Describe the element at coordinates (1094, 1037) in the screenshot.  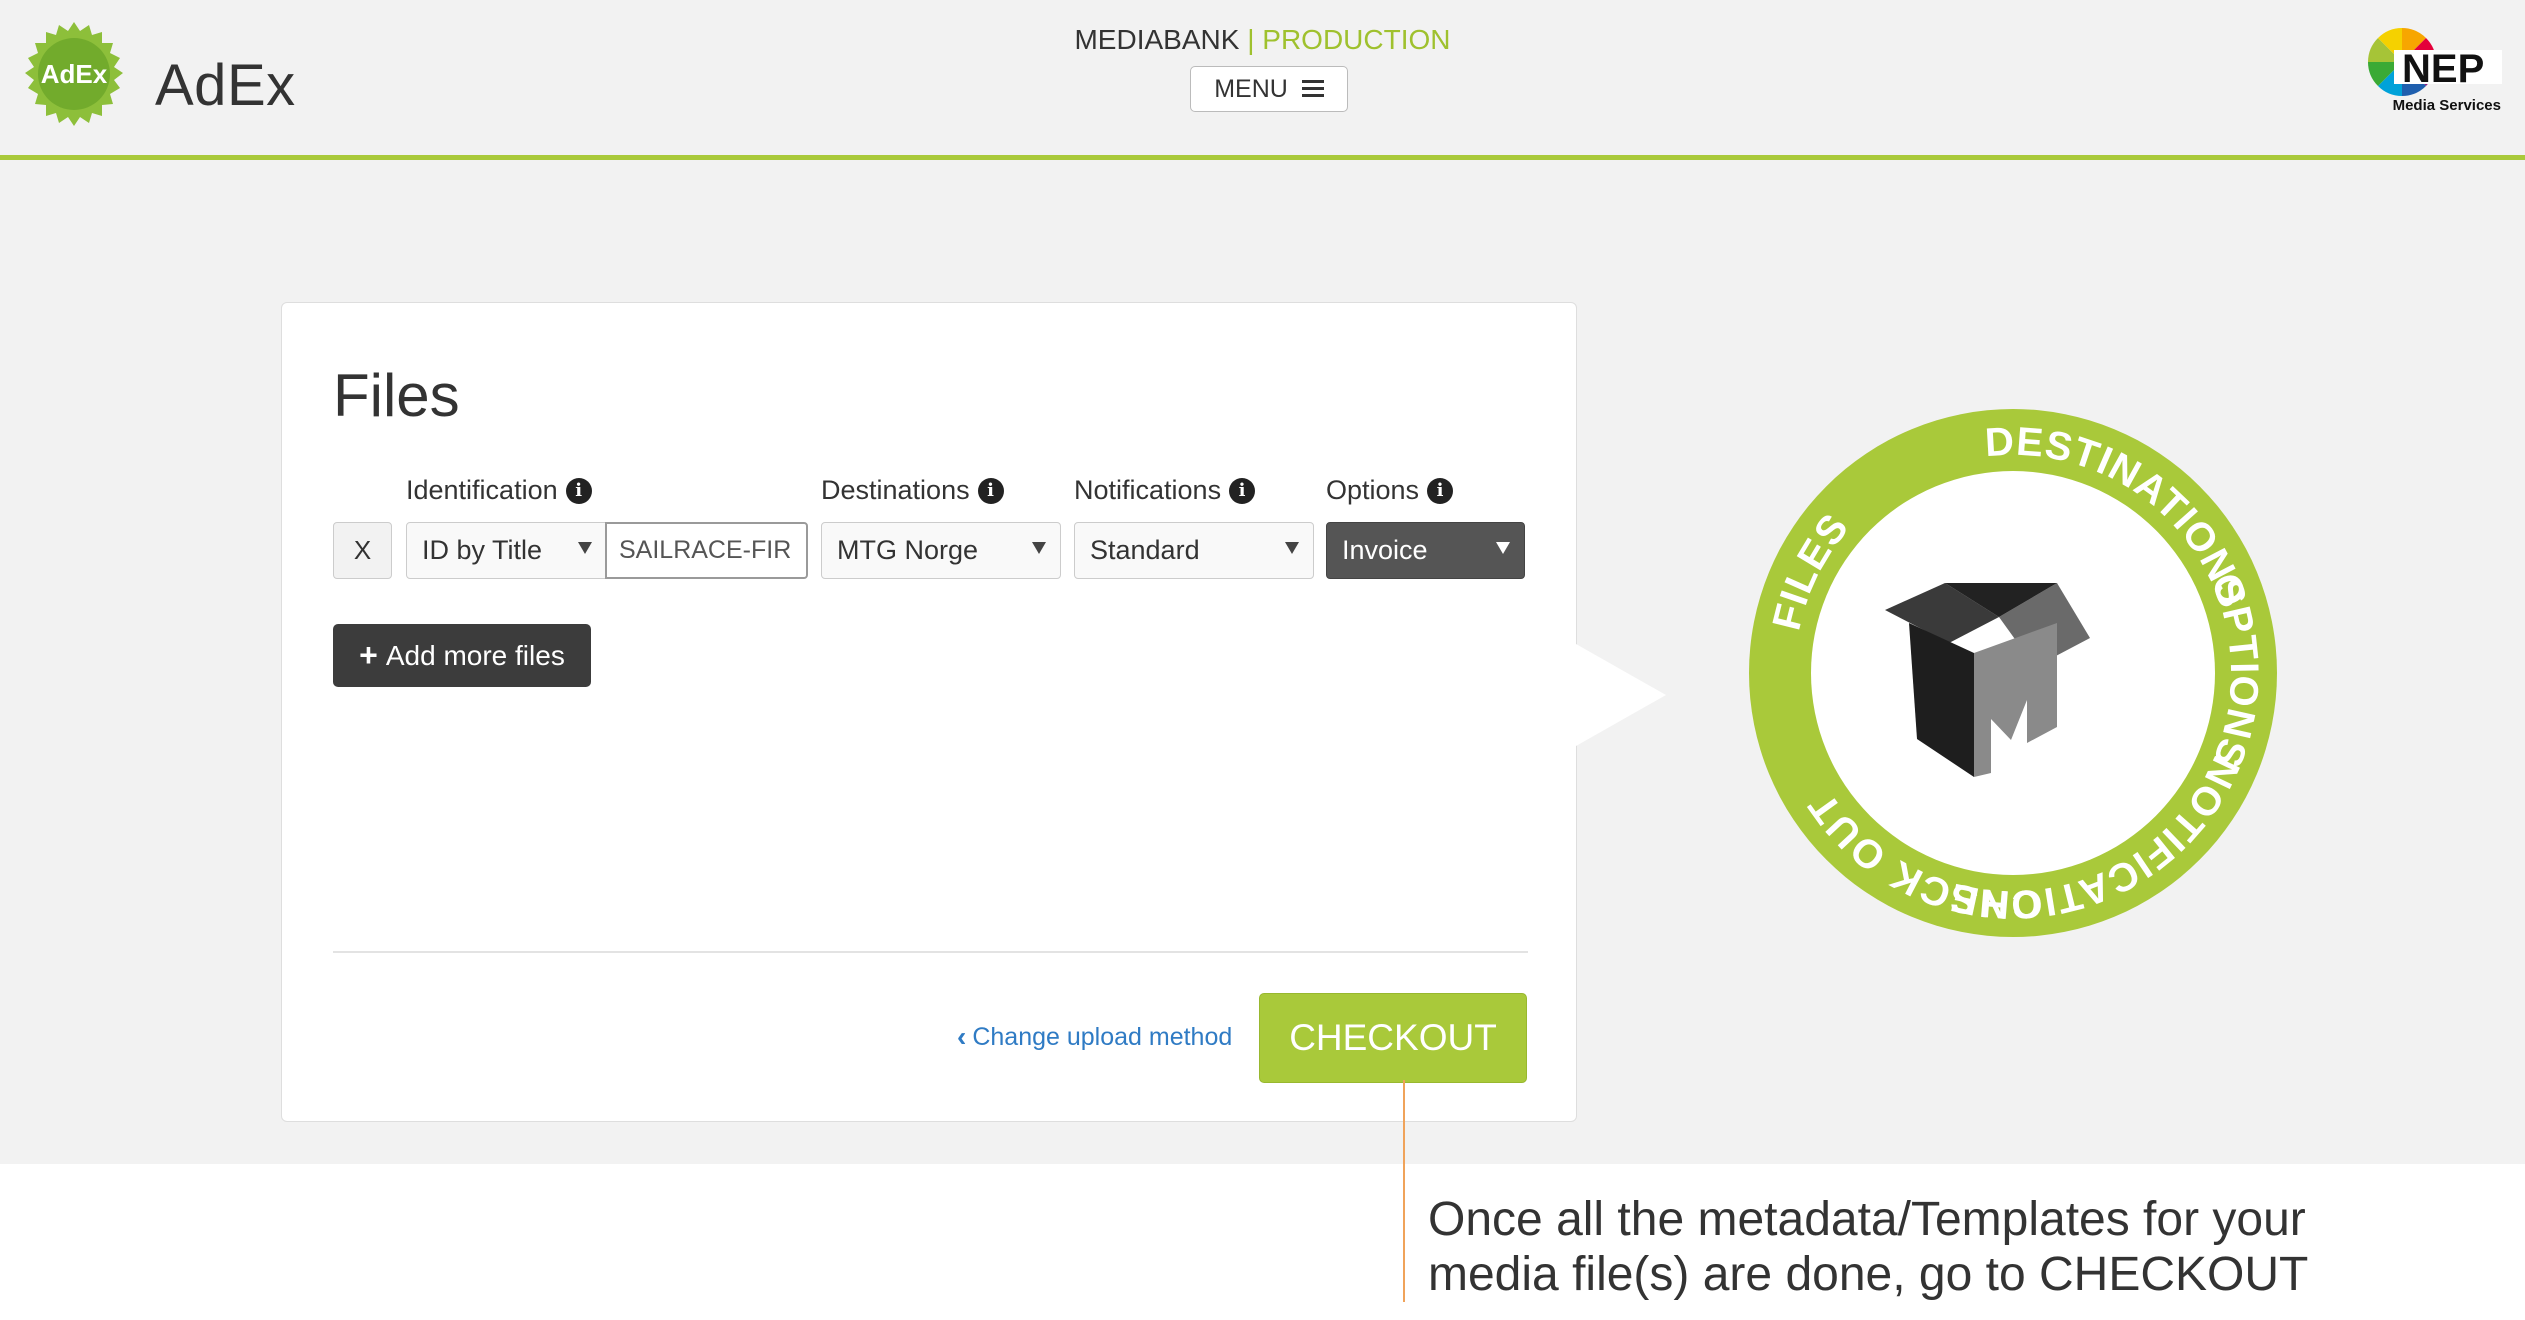
I see `change-upload-method-link: ‹ Change upload method` at that location.